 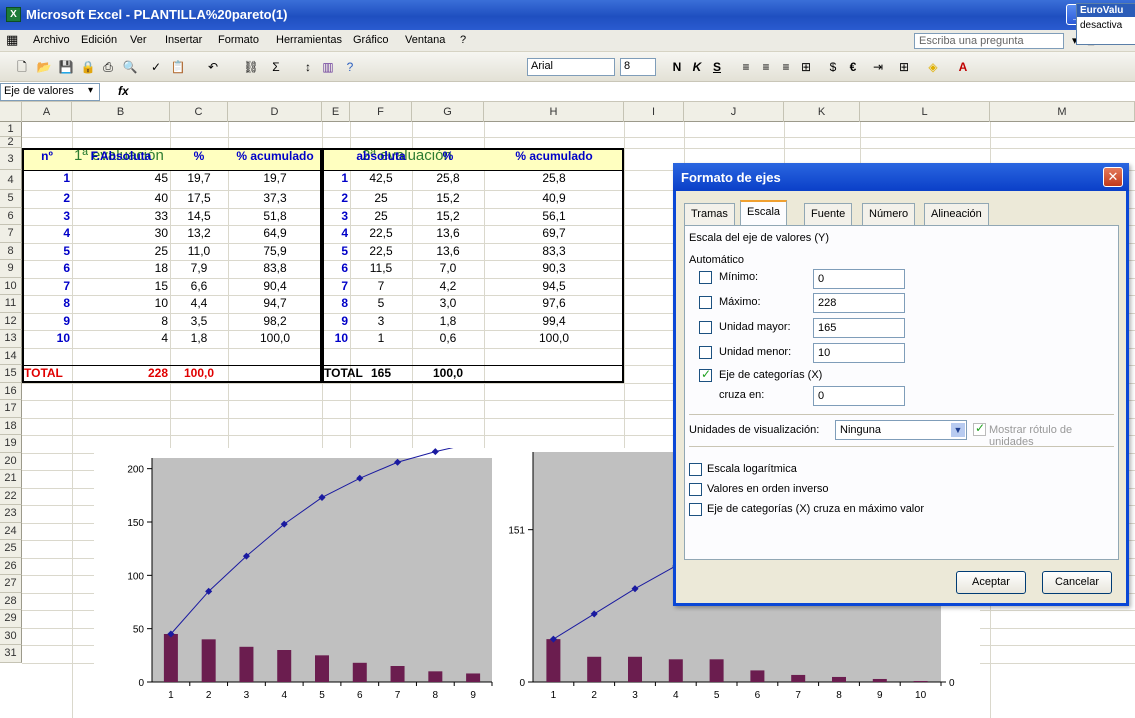 I want to click on dialog-close-button: ✕, so click(x=1113, y=177).